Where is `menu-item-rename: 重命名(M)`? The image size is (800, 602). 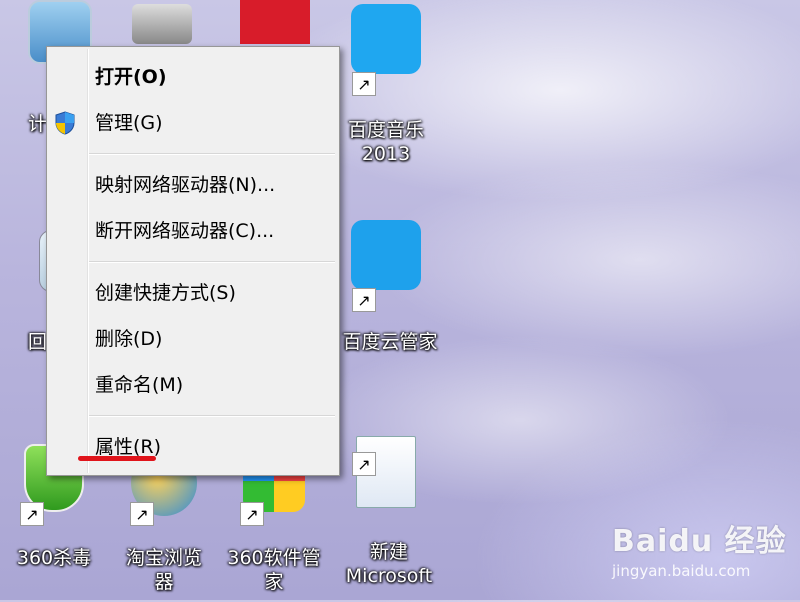 menu-item-rename: 重命名(M) is located at coordinates (193, 384).